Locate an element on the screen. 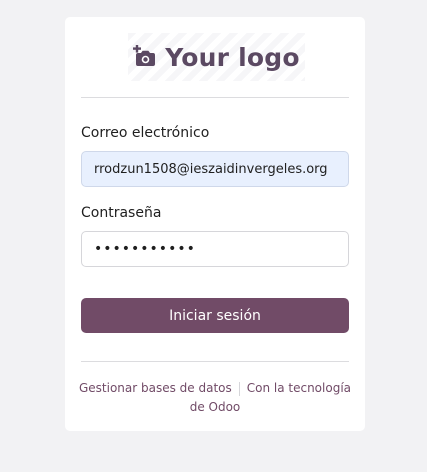  powered-by-brand: Odoo is located at coordinates (224, 407).